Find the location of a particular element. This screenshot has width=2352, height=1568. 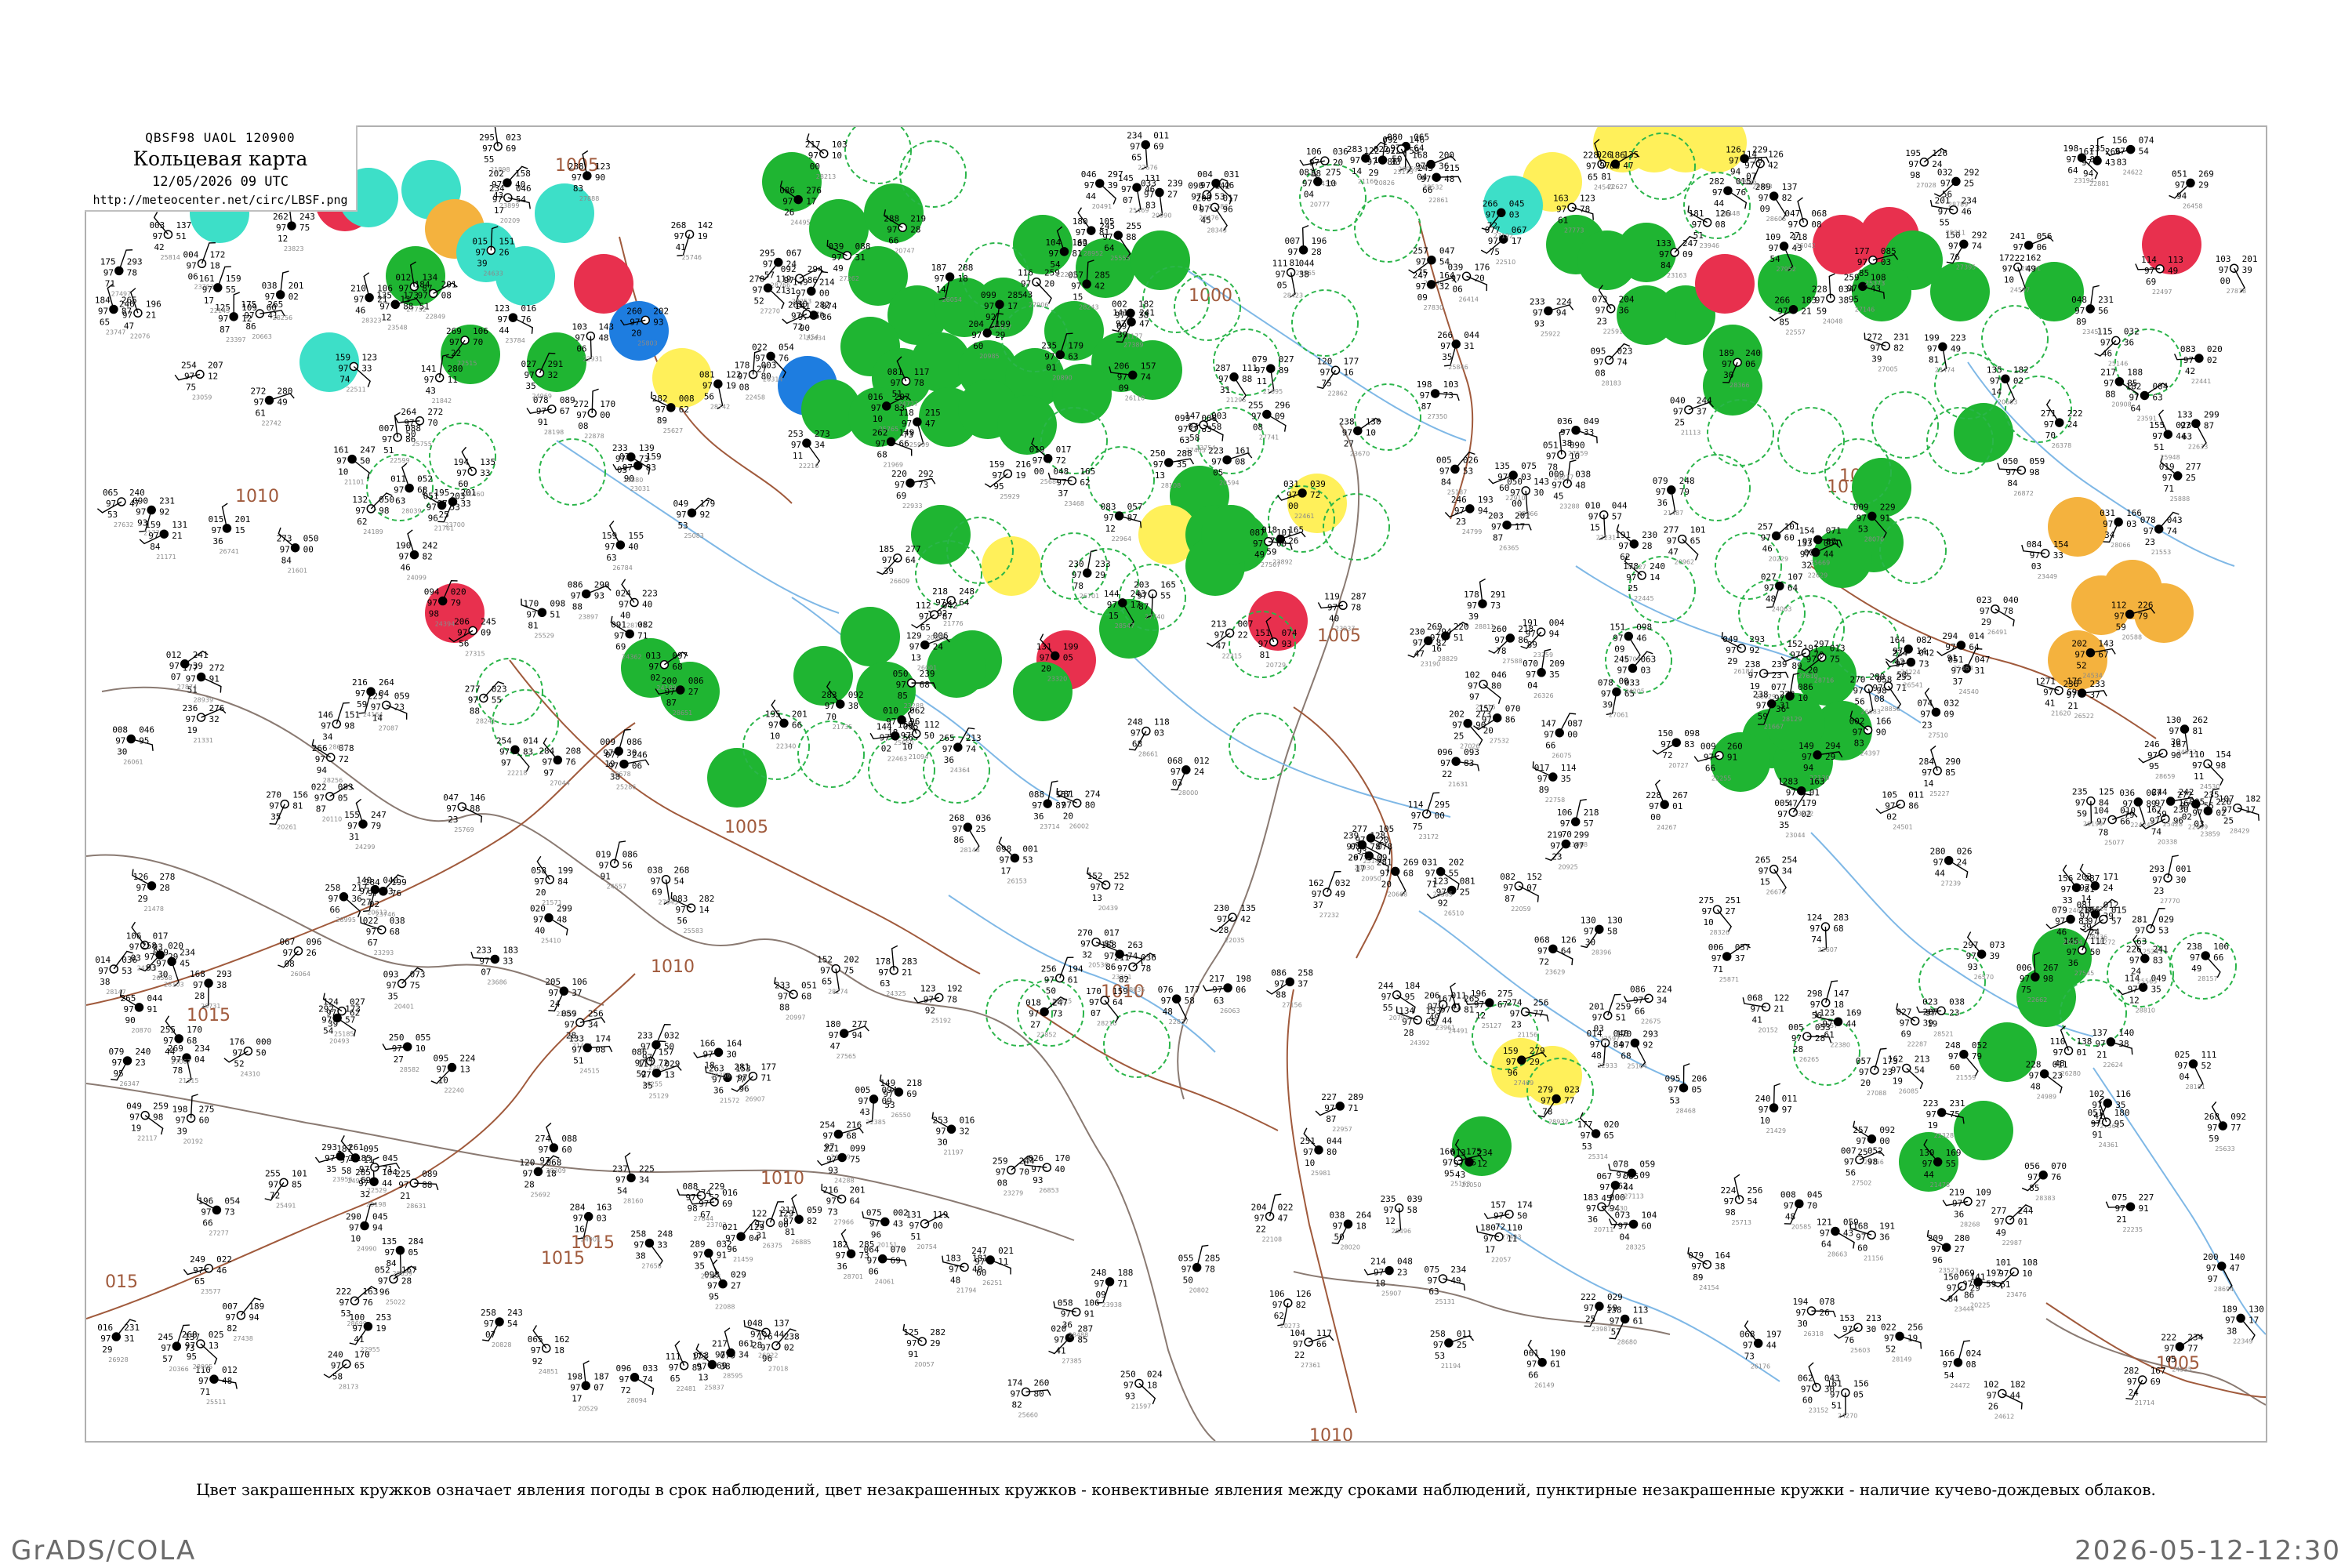

svg-text: 22143 is located at coordinates (220, 310).